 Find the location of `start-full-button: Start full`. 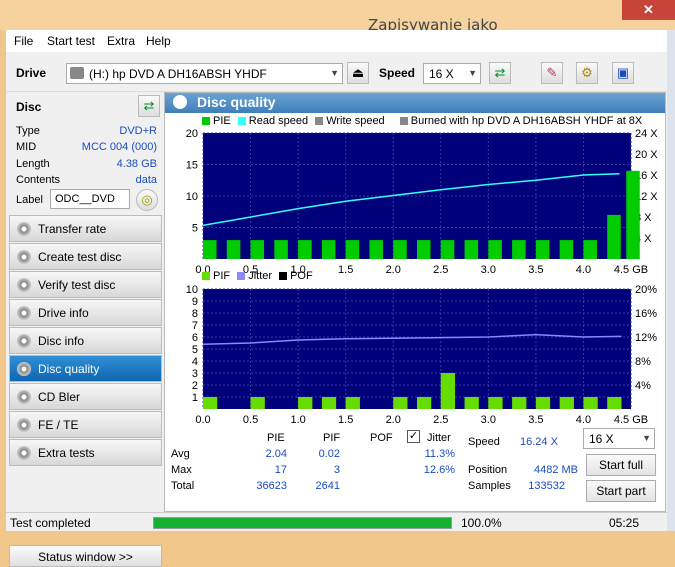

start-full-button: Start full is located at coordinates (621, 465).